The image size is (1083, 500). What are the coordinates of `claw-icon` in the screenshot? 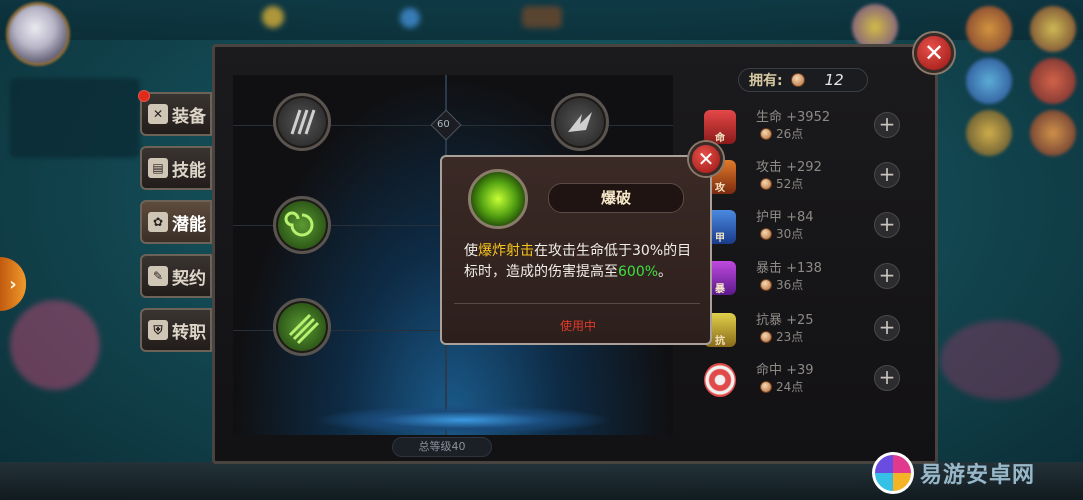 It's located at (303, 122).